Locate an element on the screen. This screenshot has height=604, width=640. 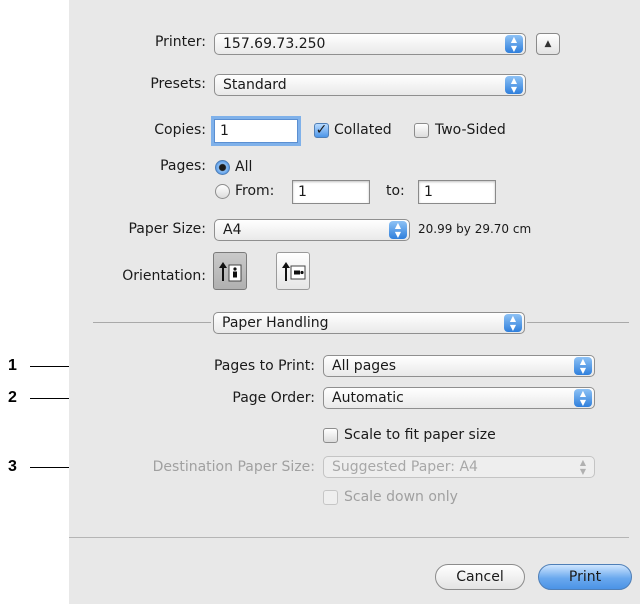
printer-label: Printer: is located at coordinates (180, 42).